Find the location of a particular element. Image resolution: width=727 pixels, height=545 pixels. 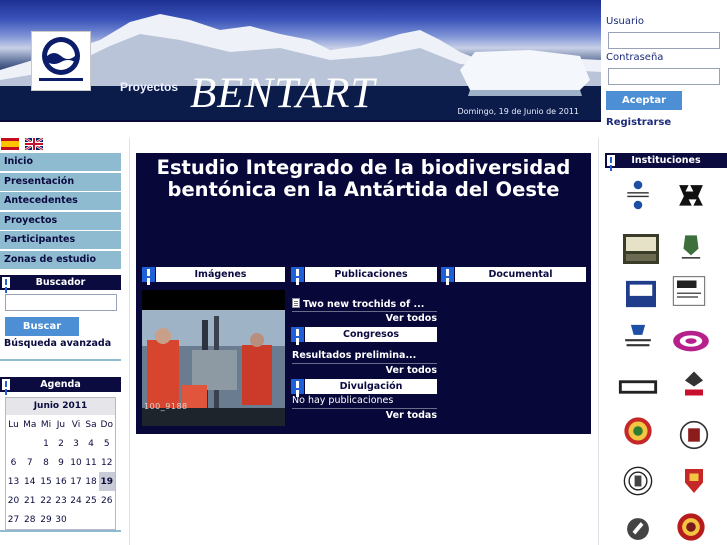

calendar-day: 9 is located at coordinates (60, 462).